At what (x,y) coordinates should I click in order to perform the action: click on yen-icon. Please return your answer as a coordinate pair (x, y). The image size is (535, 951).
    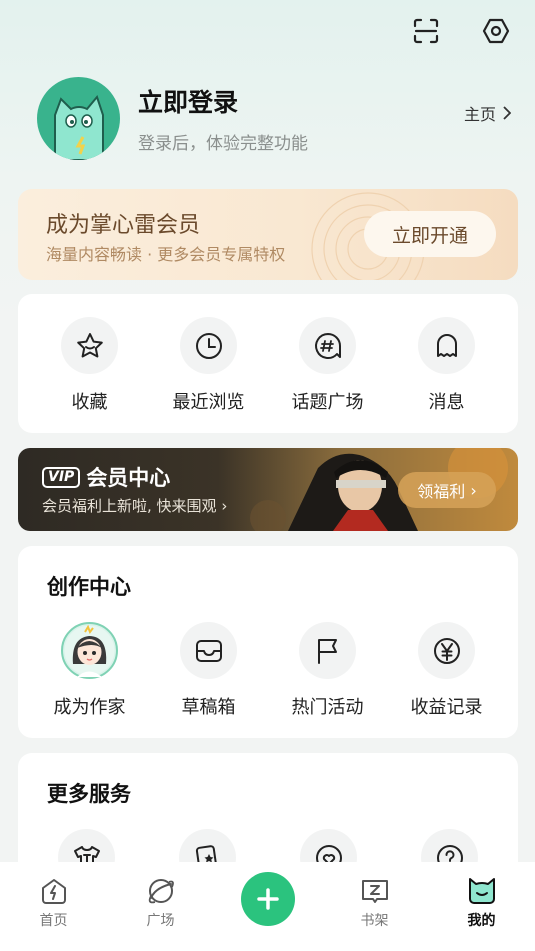
    Looking at the image, I should click on (446, 650).